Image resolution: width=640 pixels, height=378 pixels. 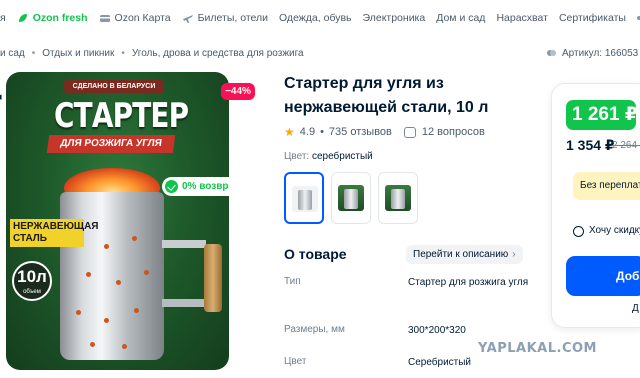 I want to click on photo-subline: ДЛЯ РОЗЖИГА УГЛЯ, so click(x=111, y=144).